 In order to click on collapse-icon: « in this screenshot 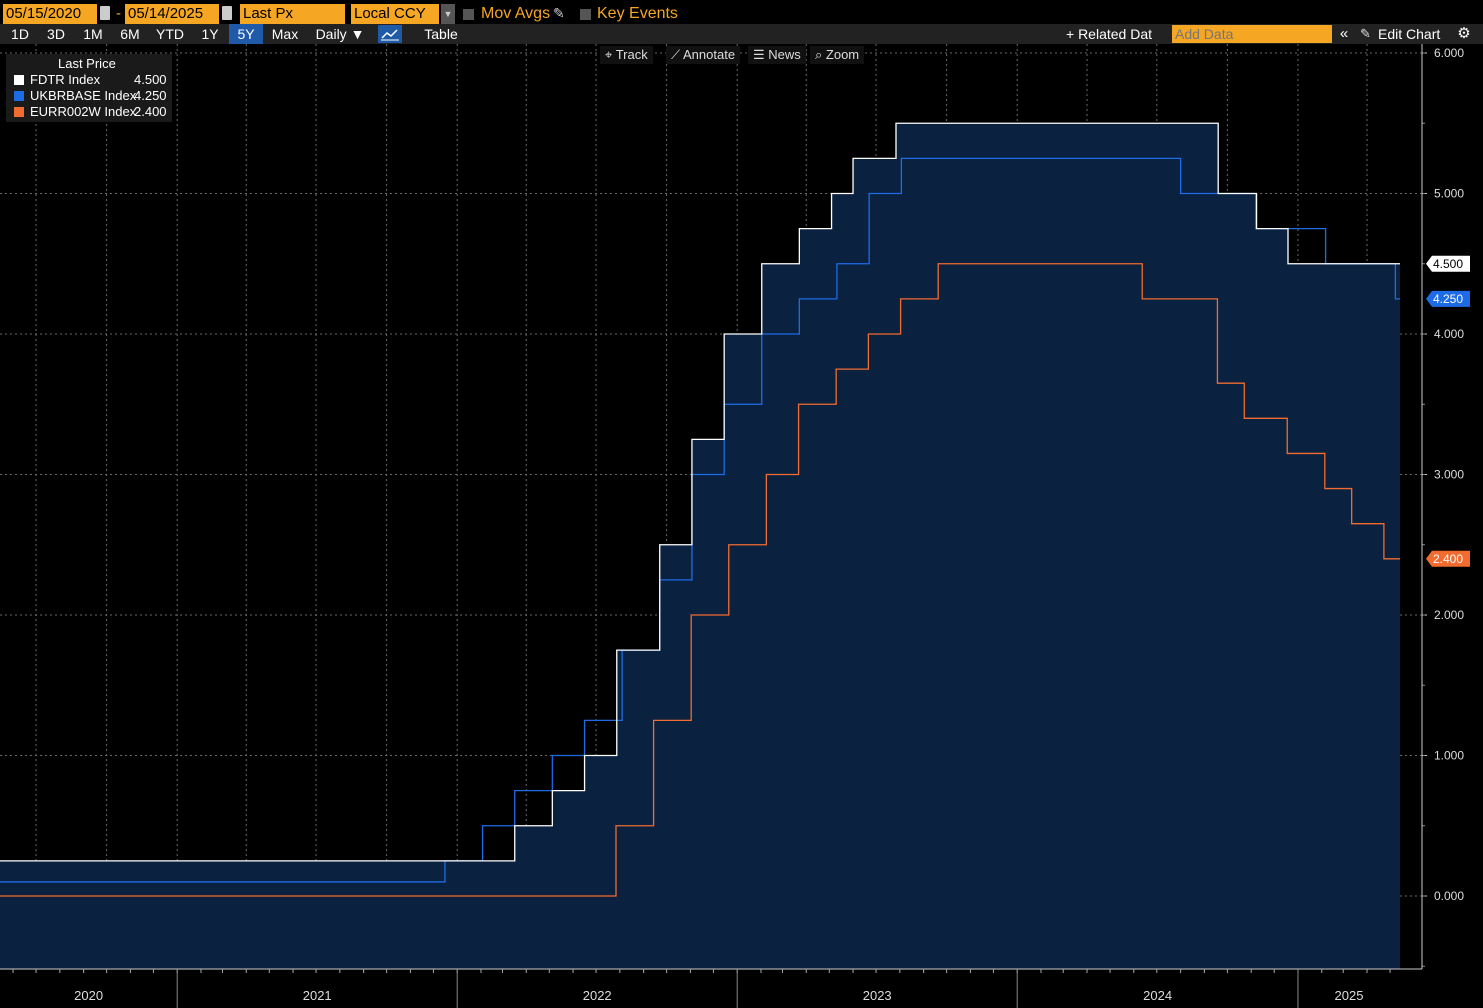, I will do `click(1344, 34)`.